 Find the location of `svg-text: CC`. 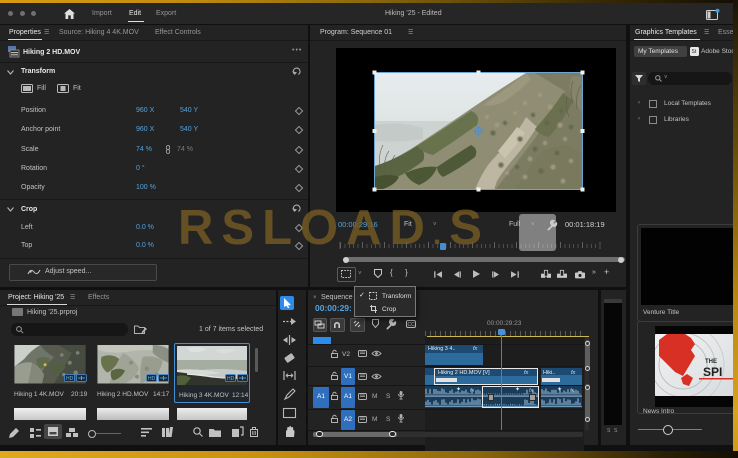

svg-text: CC is located at coordinates (412, 325).